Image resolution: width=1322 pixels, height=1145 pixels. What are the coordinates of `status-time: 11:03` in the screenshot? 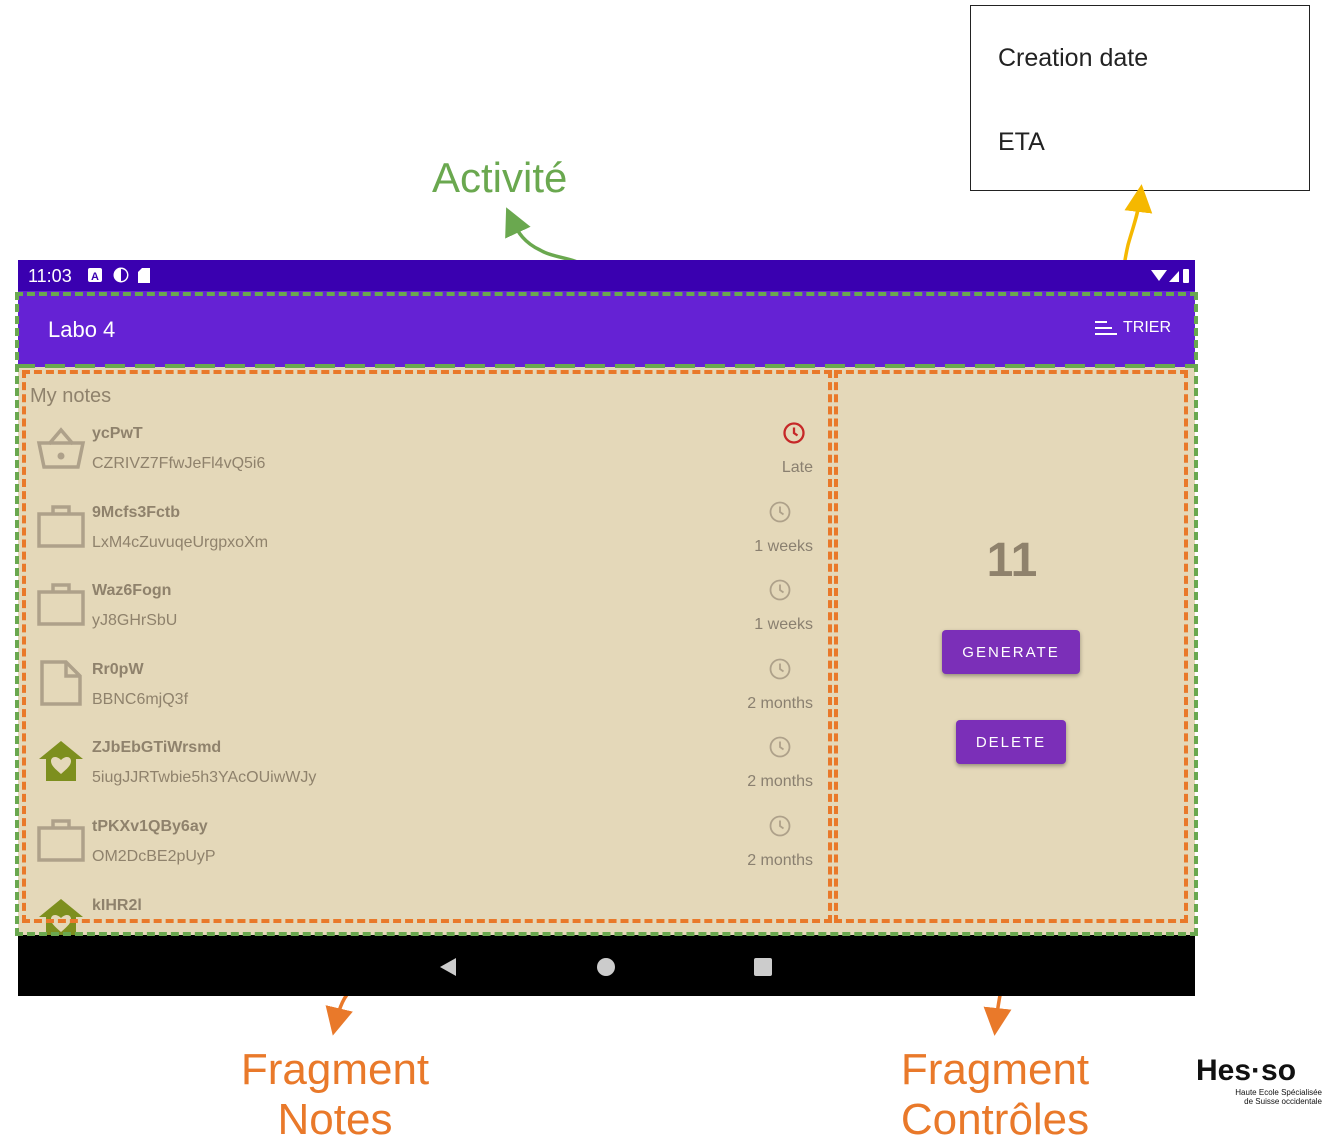 It's located at (50, 276).